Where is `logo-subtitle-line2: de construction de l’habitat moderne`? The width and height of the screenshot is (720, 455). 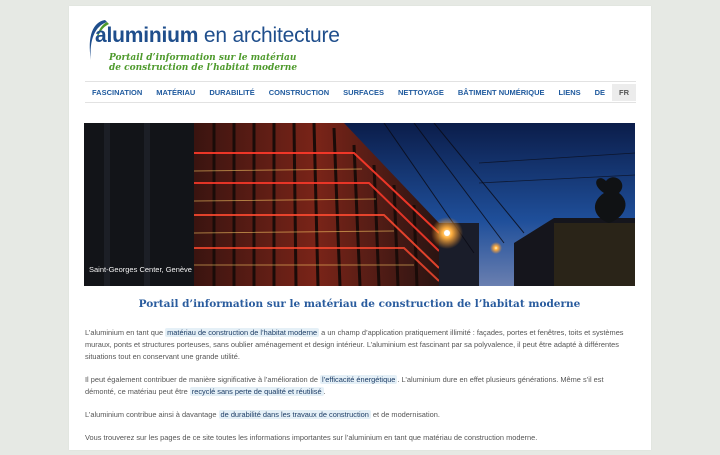
logo-subtitle-line2: de construction de l’habitat moderne is located at coordinates (203, 68).